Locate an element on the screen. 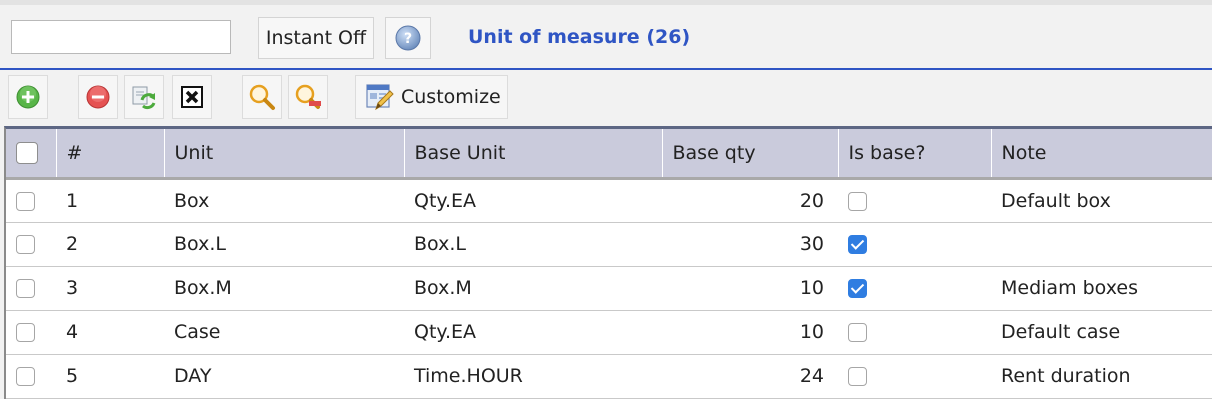 This screenshot has width=1212, height=399. row-note: Mediam boxes is located at coordinates (1101, 288).